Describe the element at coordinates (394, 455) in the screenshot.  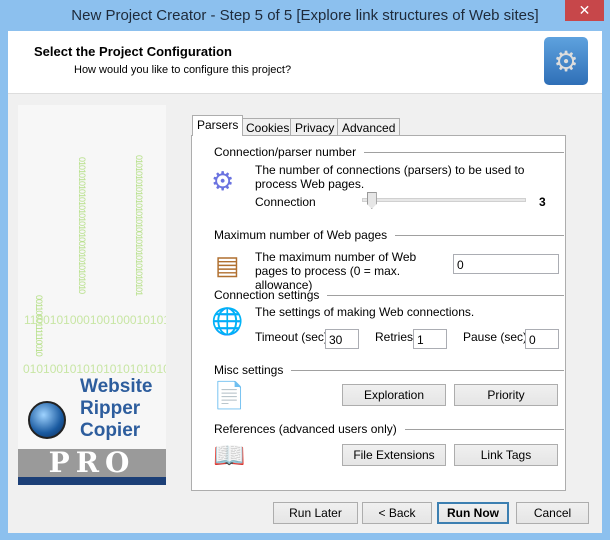
I see `file-extensions-button: File Extensions` at that location.